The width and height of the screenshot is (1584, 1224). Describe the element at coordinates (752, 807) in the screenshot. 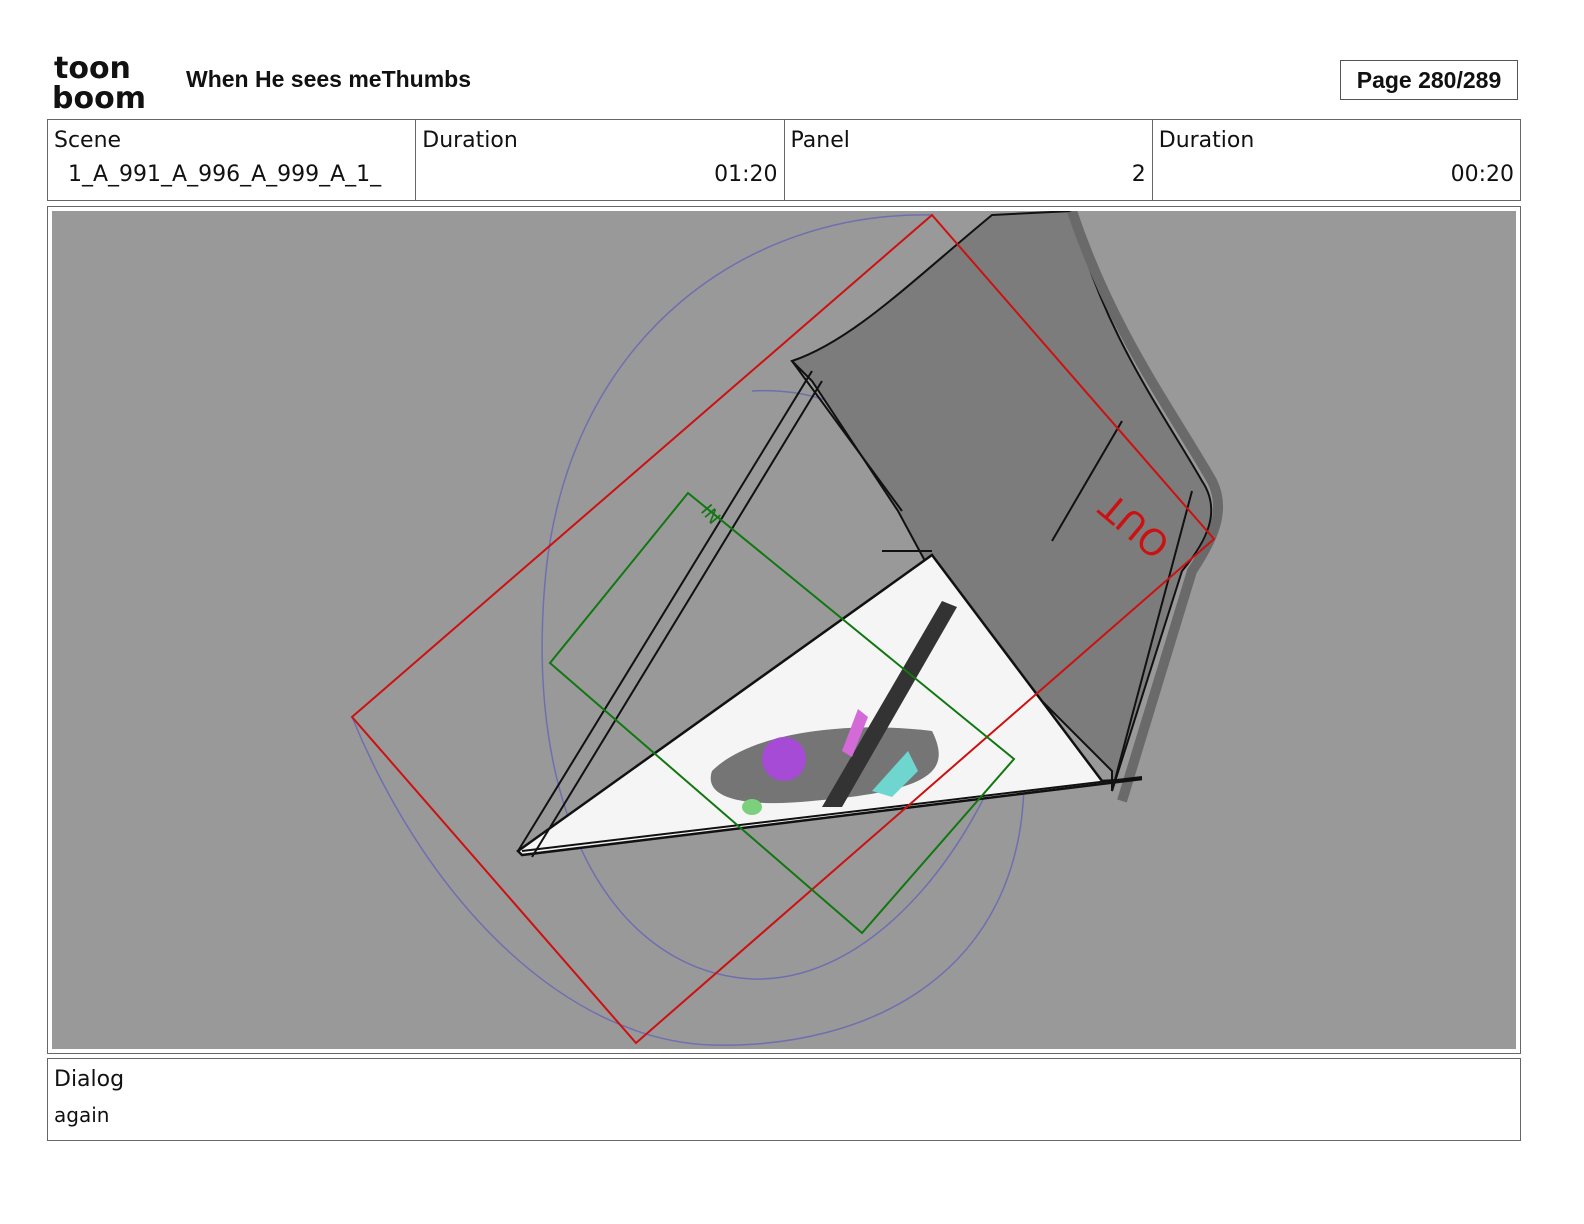

I see `character-green` at that location.